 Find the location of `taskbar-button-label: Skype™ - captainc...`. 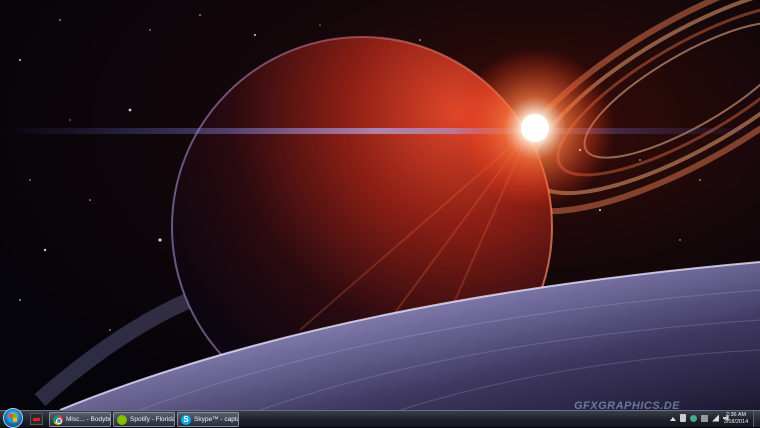

taskbar-button-label: Skype™ - captainc... is located at coordinates (216, 419).